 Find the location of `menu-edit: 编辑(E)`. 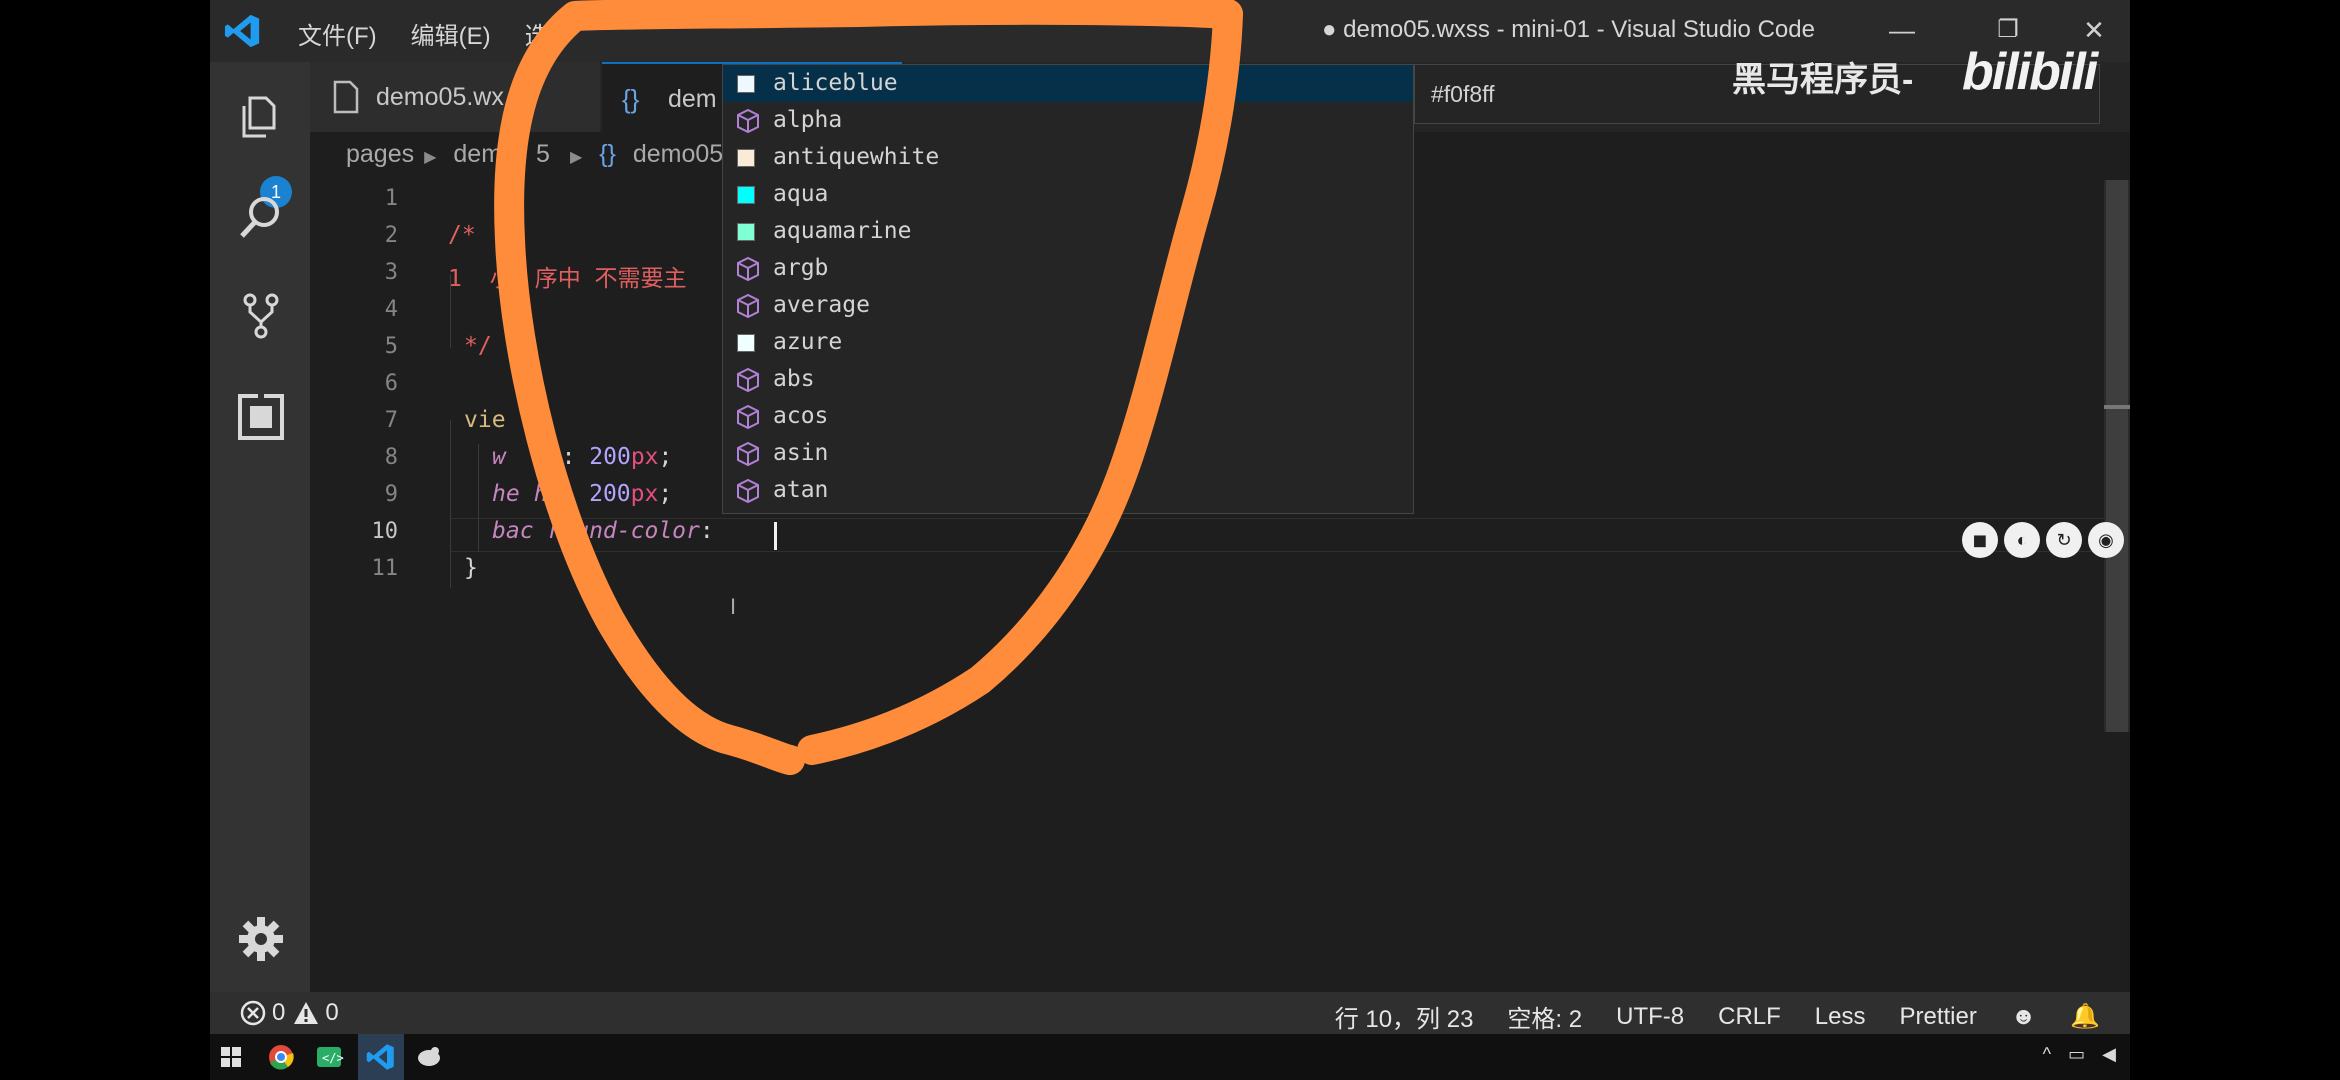

menu-edit: 编辑(E) is located at coordinates (451, 33).